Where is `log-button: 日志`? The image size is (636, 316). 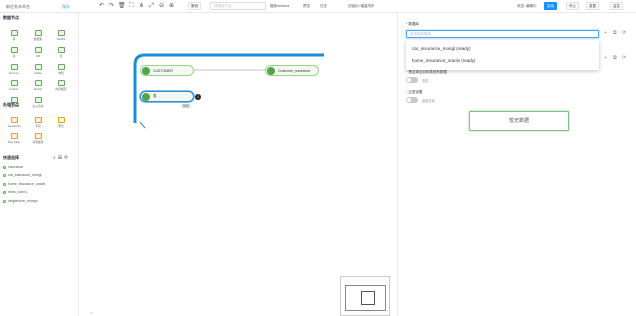 log-button: 日志 is located at coordinates (323, 6).